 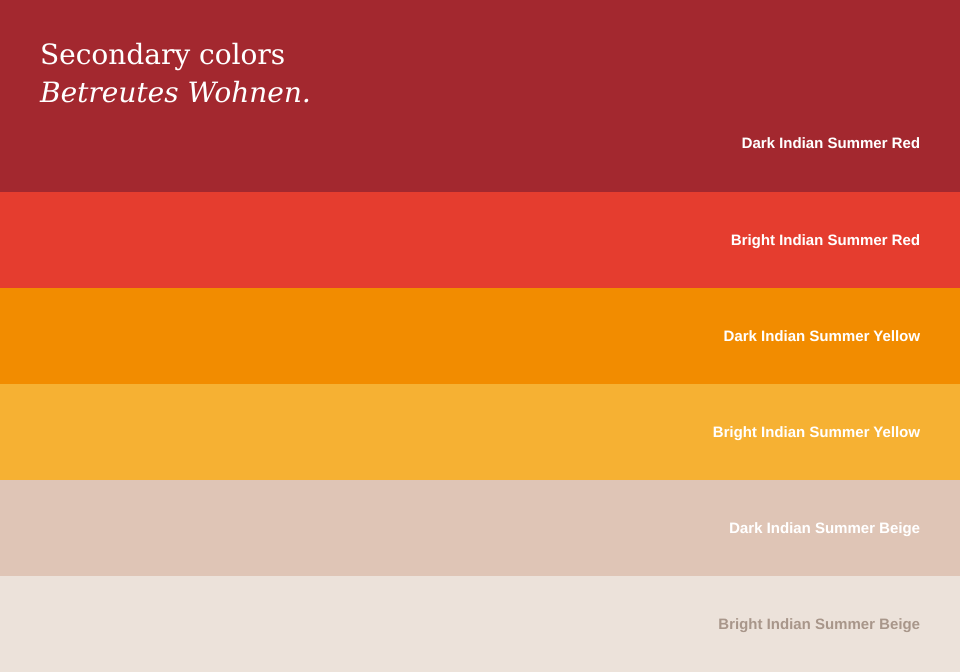 What do you see at coordinates (163, 55) in the screenshot?
I see `page-title: Secondary colors` at bounding box center [163, 55].